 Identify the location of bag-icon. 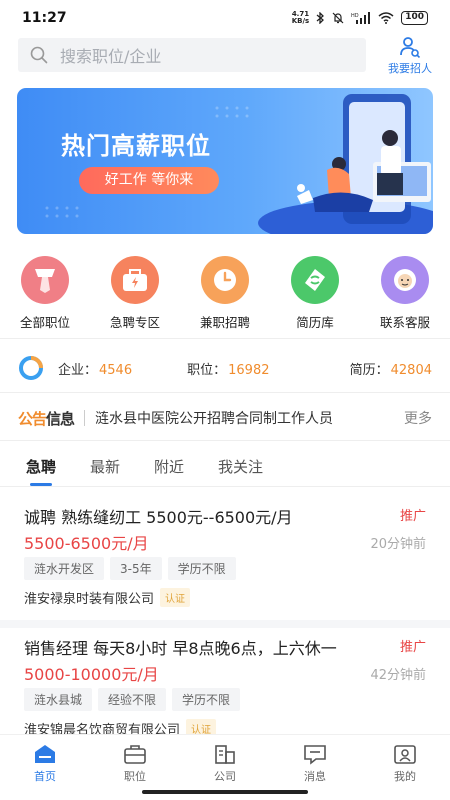
(135, 280).